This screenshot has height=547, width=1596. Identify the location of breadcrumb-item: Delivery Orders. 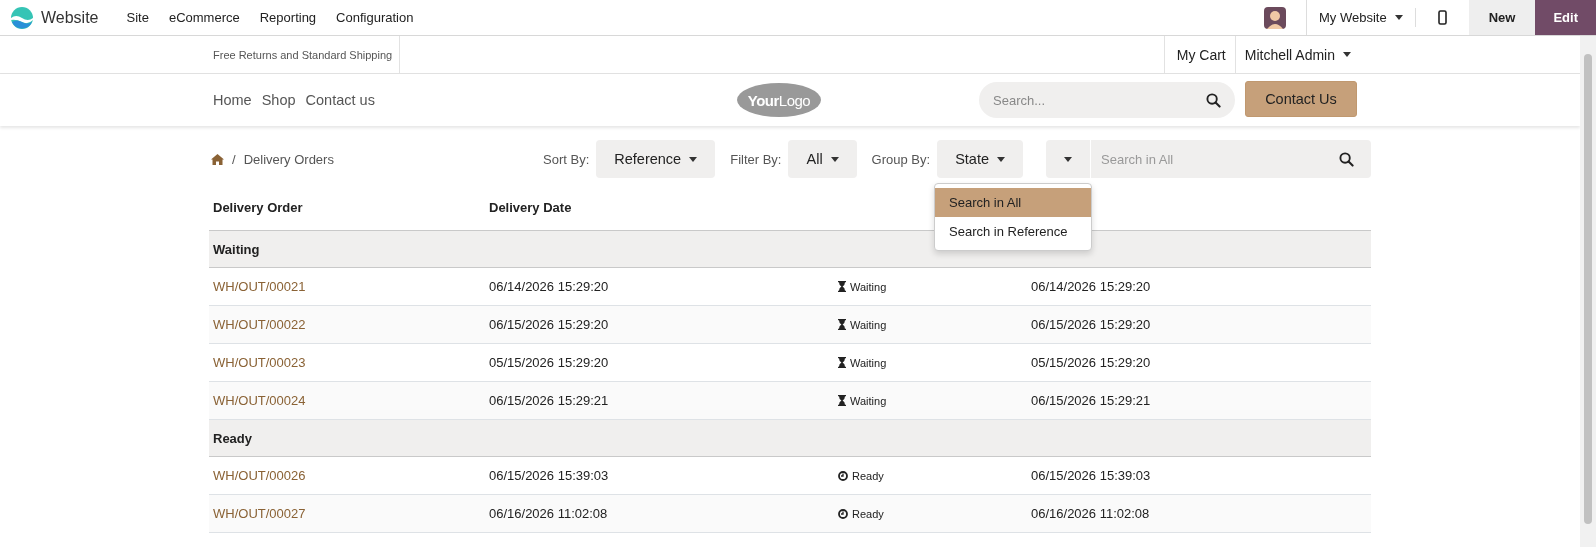
(288, 159).